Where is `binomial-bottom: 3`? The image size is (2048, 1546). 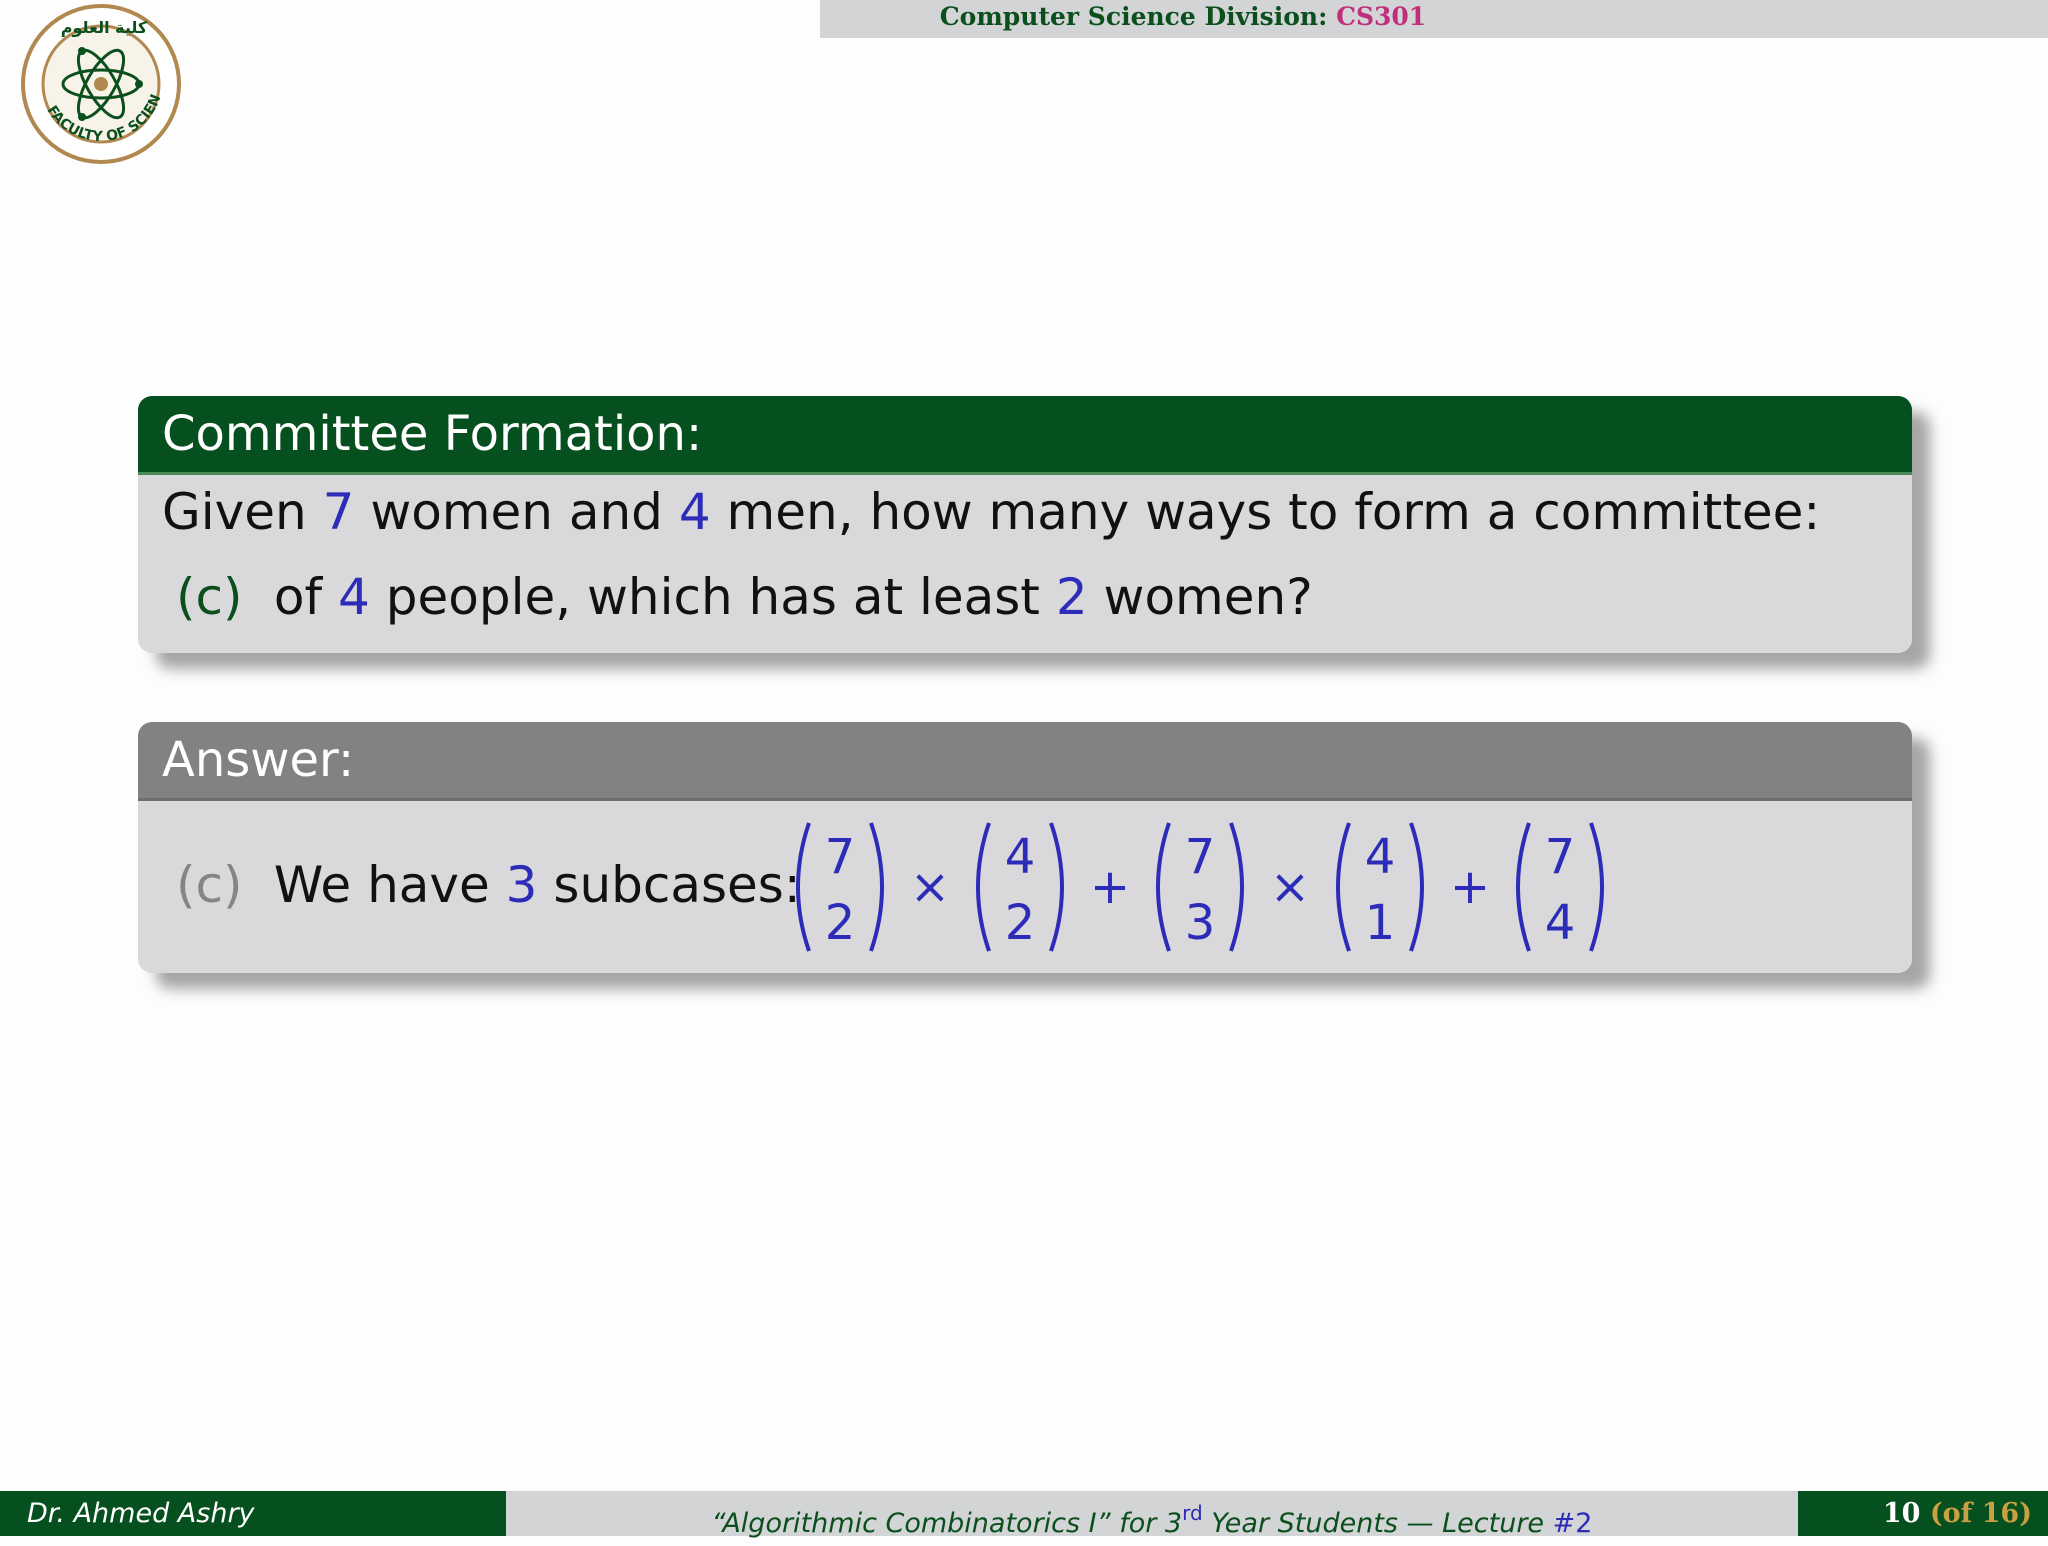
binomial-bottom: 3 is located at coordinates (1200, 923).